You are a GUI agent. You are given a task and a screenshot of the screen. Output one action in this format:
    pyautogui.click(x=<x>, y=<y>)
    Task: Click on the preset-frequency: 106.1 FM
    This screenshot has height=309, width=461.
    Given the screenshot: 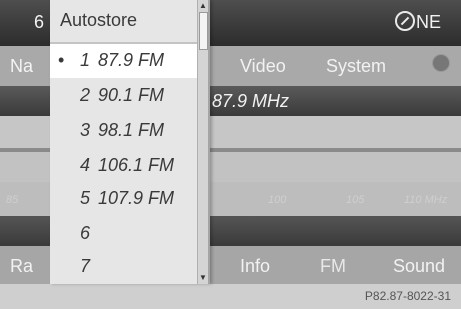 What is the action you would take?
    pyautogui.click(x=136, y=165)
    